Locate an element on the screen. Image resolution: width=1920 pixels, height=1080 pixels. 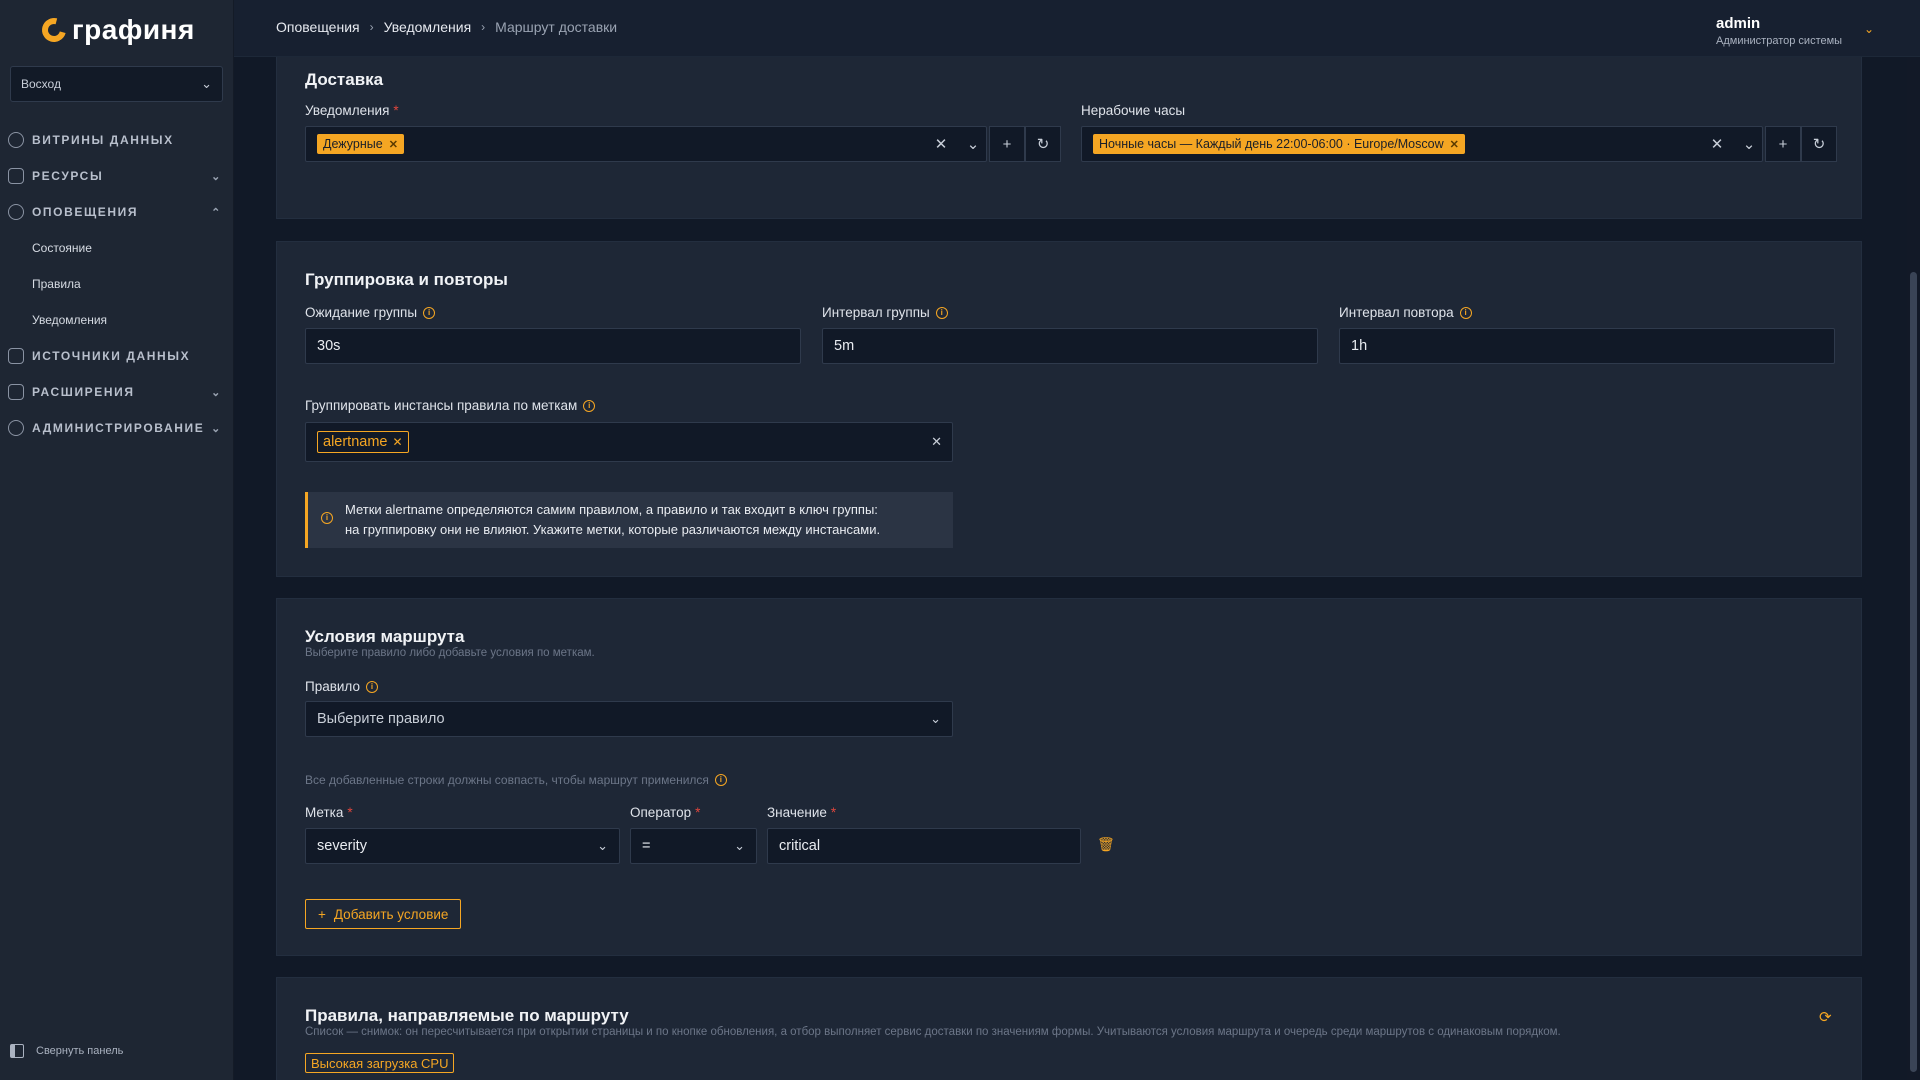
sidebar-item-label: Администрирование is located at coordinates (118, 428).